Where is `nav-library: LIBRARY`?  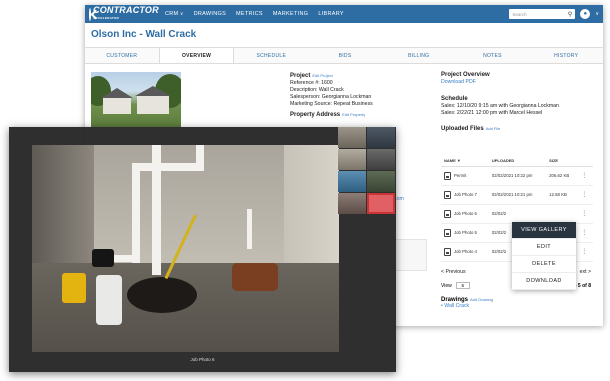 nav-library: LIBRARY is located at coordinates (331, 14).